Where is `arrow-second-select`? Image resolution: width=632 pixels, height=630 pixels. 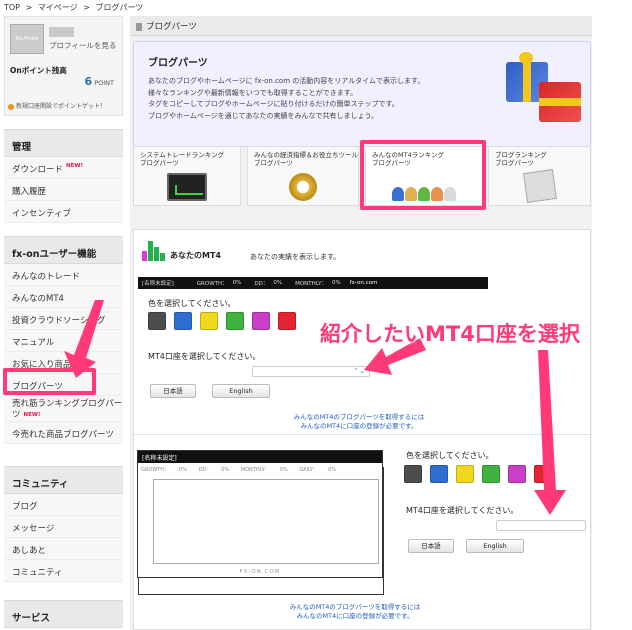
arrow-second-select is located at coordinates (550, 432).